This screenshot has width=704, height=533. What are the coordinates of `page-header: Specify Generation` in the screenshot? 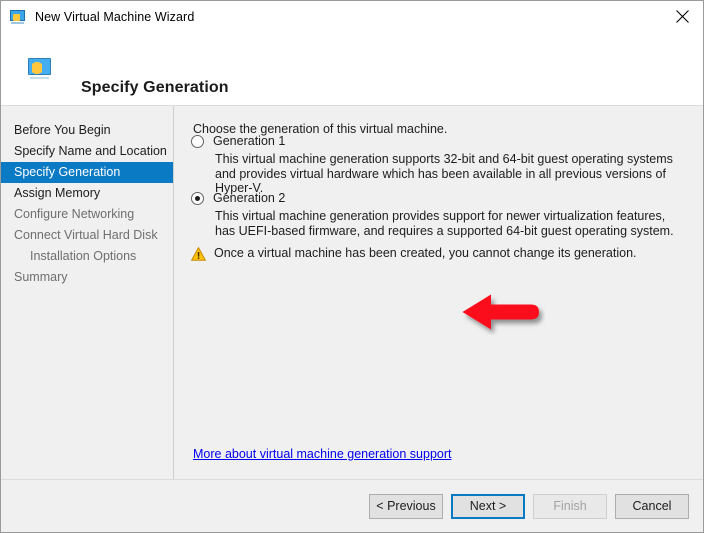 It's located at (352, 69).